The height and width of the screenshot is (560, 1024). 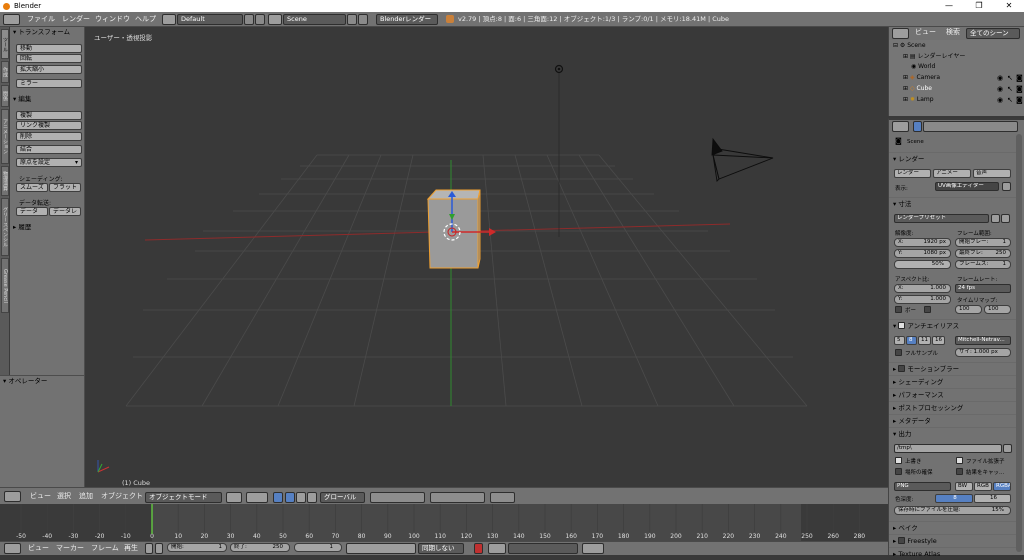 I want to click on antialiasing-panel-header: ▾ アンチエイリアス, so click(x=953, y=325).